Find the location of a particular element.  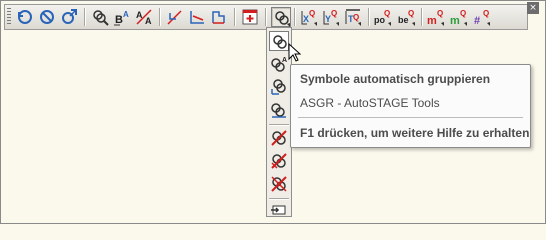

label-m-q-red-icon: mQ is located at coordinates (436, 17).